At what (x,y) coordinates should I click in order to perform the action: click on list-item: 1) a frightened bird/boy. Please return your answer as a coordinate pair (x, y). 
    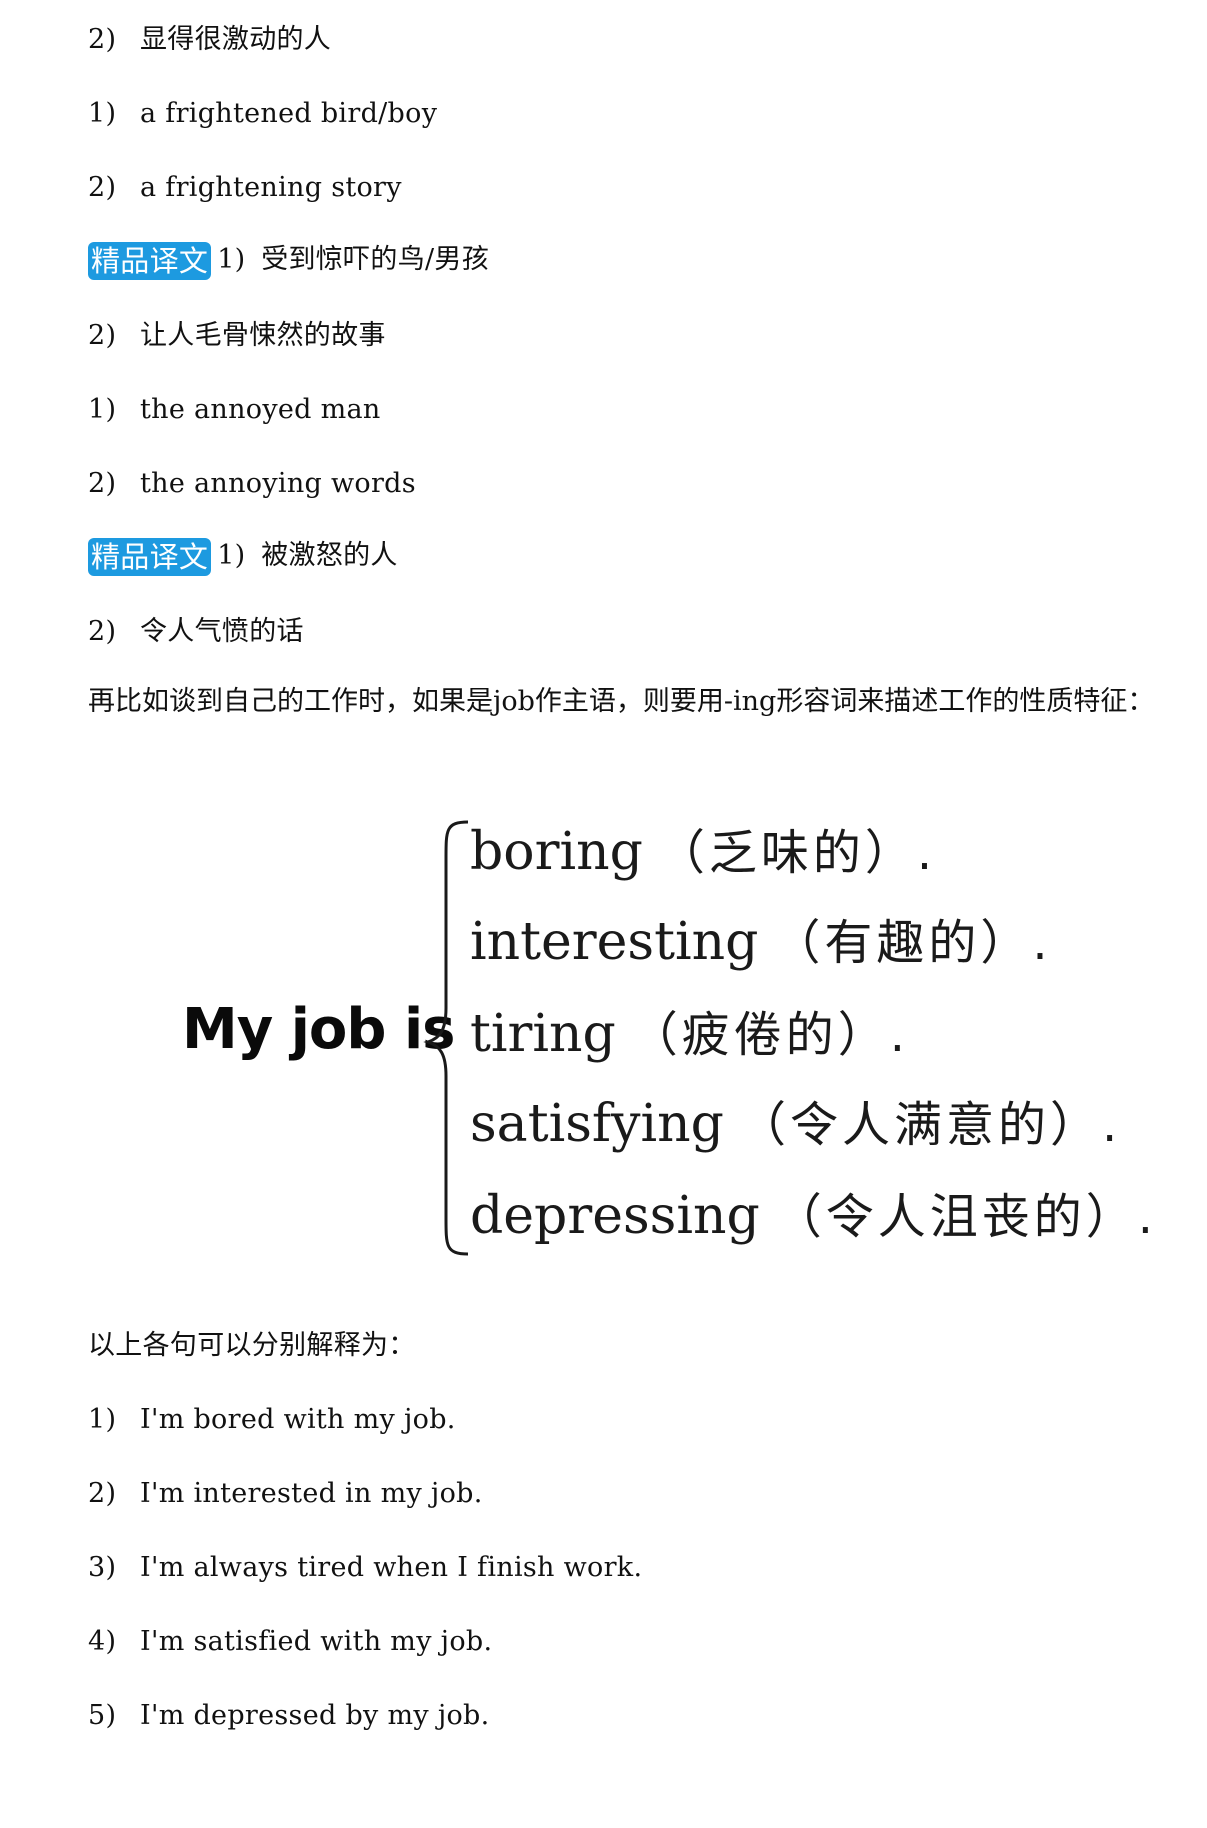
    Looking at the image, I should click on (262, 114).